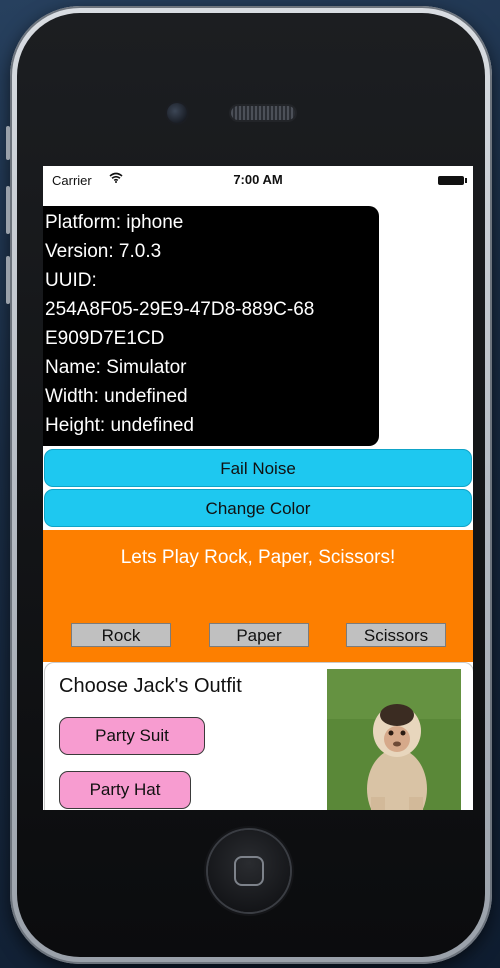 The image size is (500, 968). What do you see at coordinates (121, 635) in the screenshot?
I see `rock-button: Rock` at bounding box center [121, 635].